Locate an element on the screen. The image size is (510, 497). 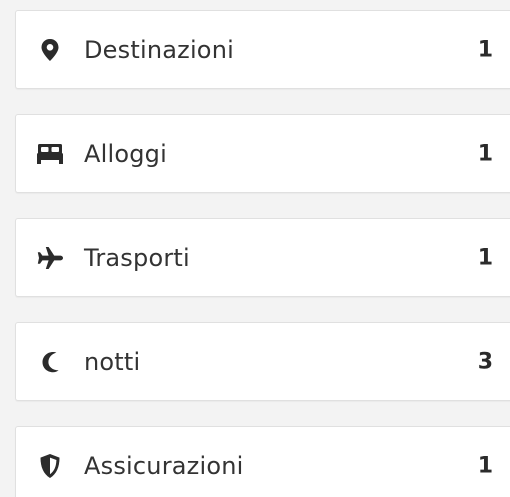
map-marker-icon is located at coordinates (50, 50).